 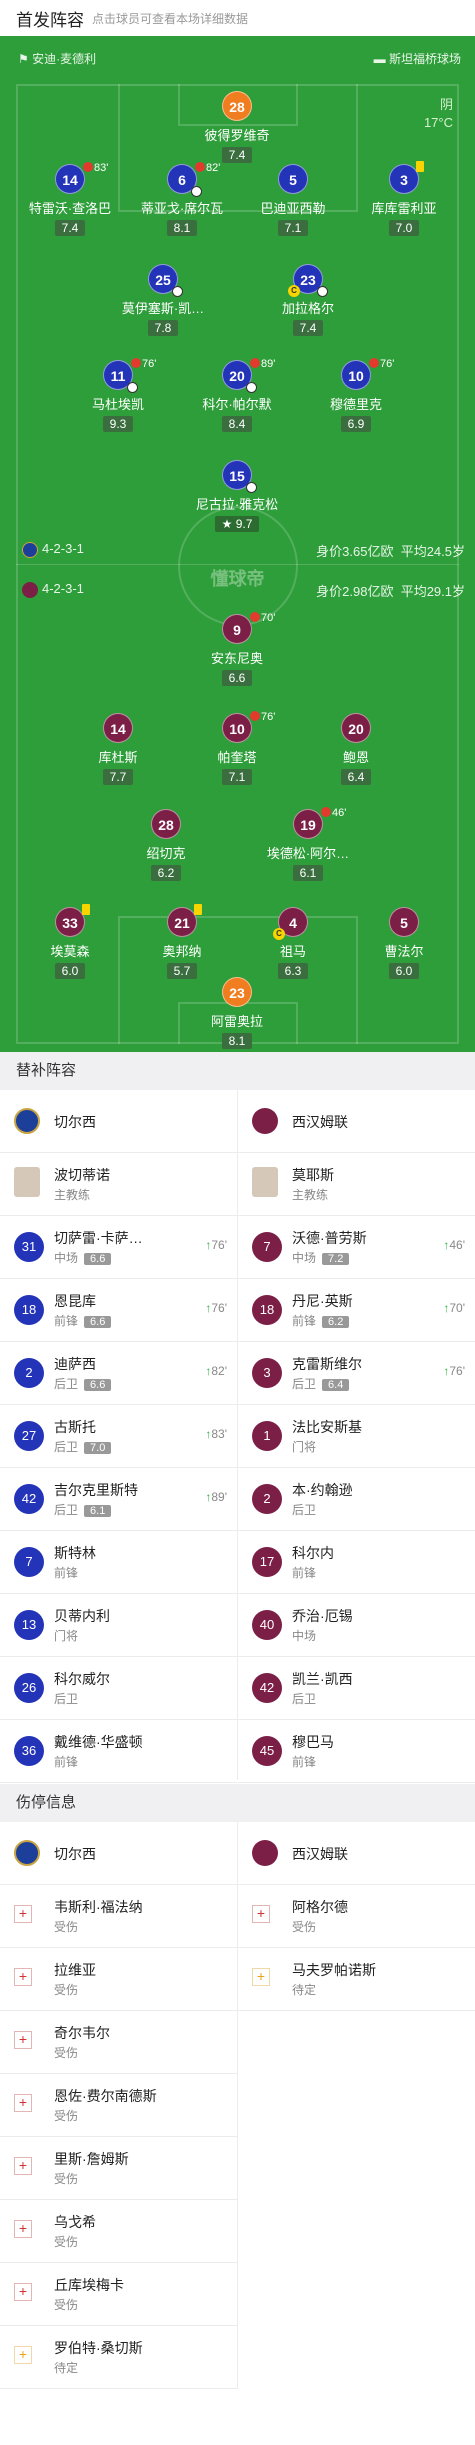 I want to click on position: 后卫, so click(x=304, y=1384).